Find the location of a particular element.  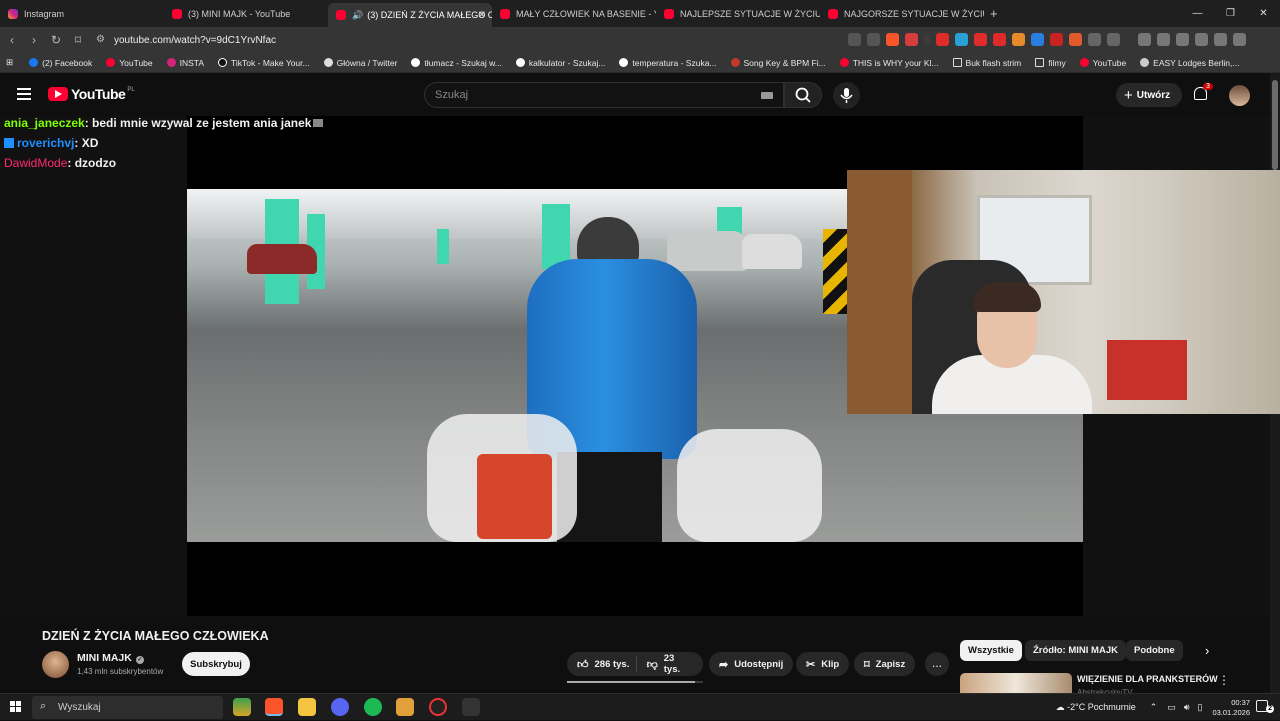

bookmark-folder-filmy: filmy is located at coordinates (1050, 63).